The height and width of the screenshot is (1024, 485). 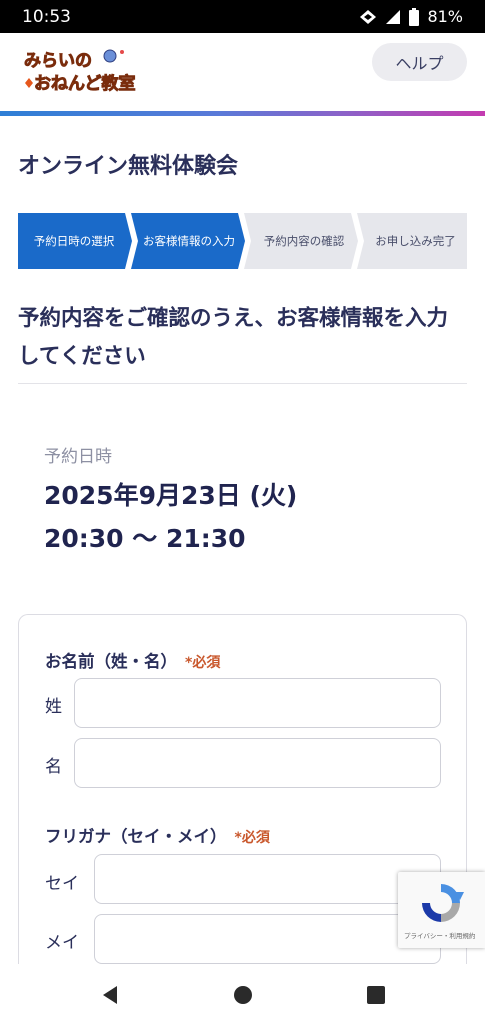 I want to click on battery-level: 81%, so click(x=445, y=16).